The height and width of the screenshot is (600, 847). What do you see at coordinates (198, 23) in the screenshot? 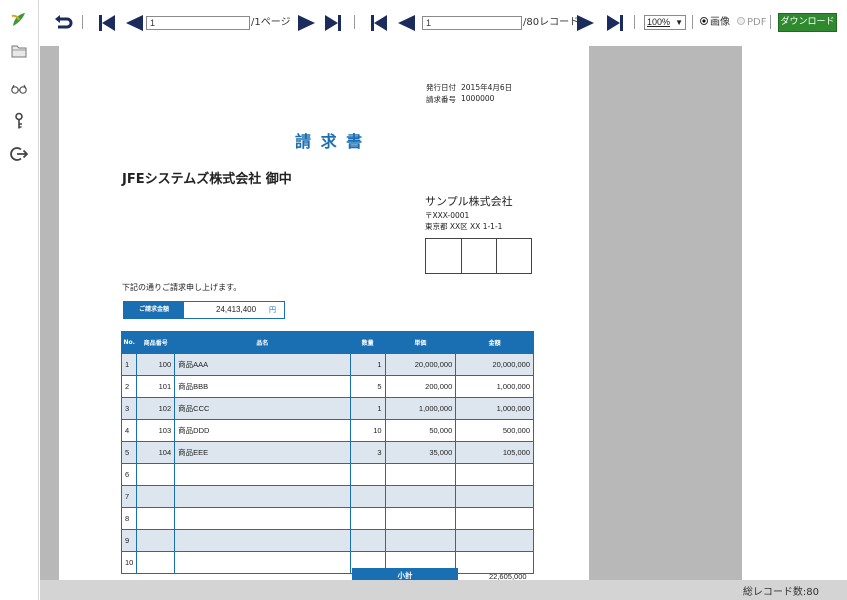
I see `page-number-input` at bounding box center [198, 23].